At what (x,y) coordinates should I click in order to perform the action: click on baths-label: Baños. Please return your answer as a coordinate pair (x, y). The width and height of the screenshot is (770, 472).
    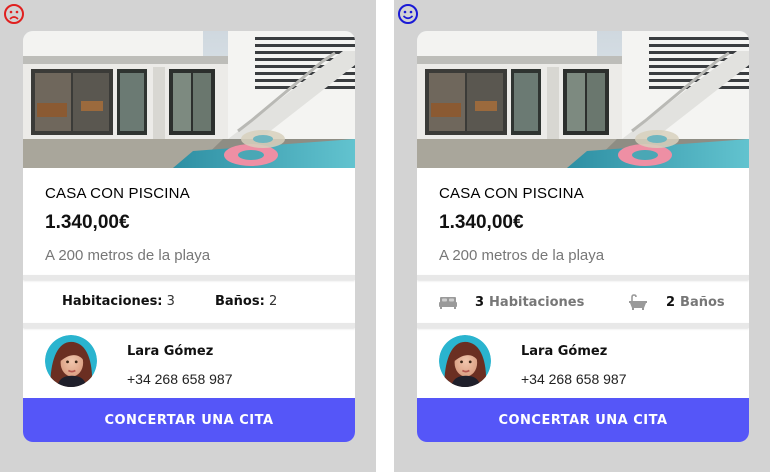
    Looking at the image, I should click on (702, 302).